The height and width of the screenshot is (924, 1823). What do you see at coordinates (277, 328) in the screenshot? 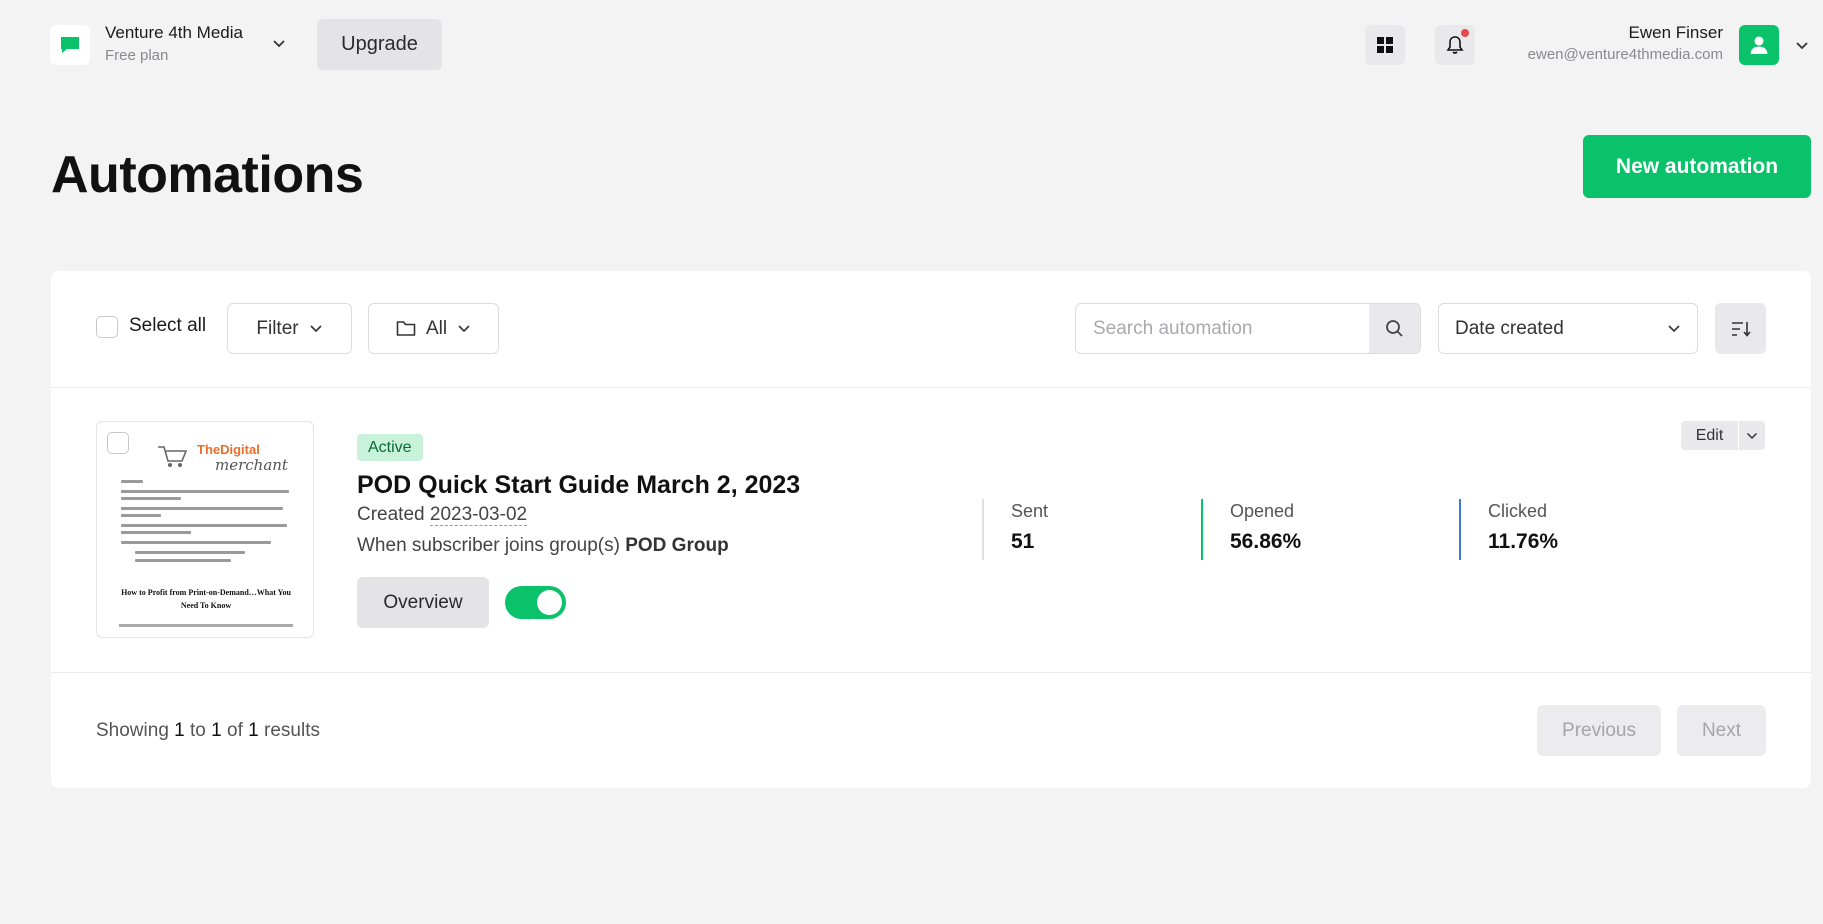
I see `filter-label: Filter` at bounding box center [277, 328].